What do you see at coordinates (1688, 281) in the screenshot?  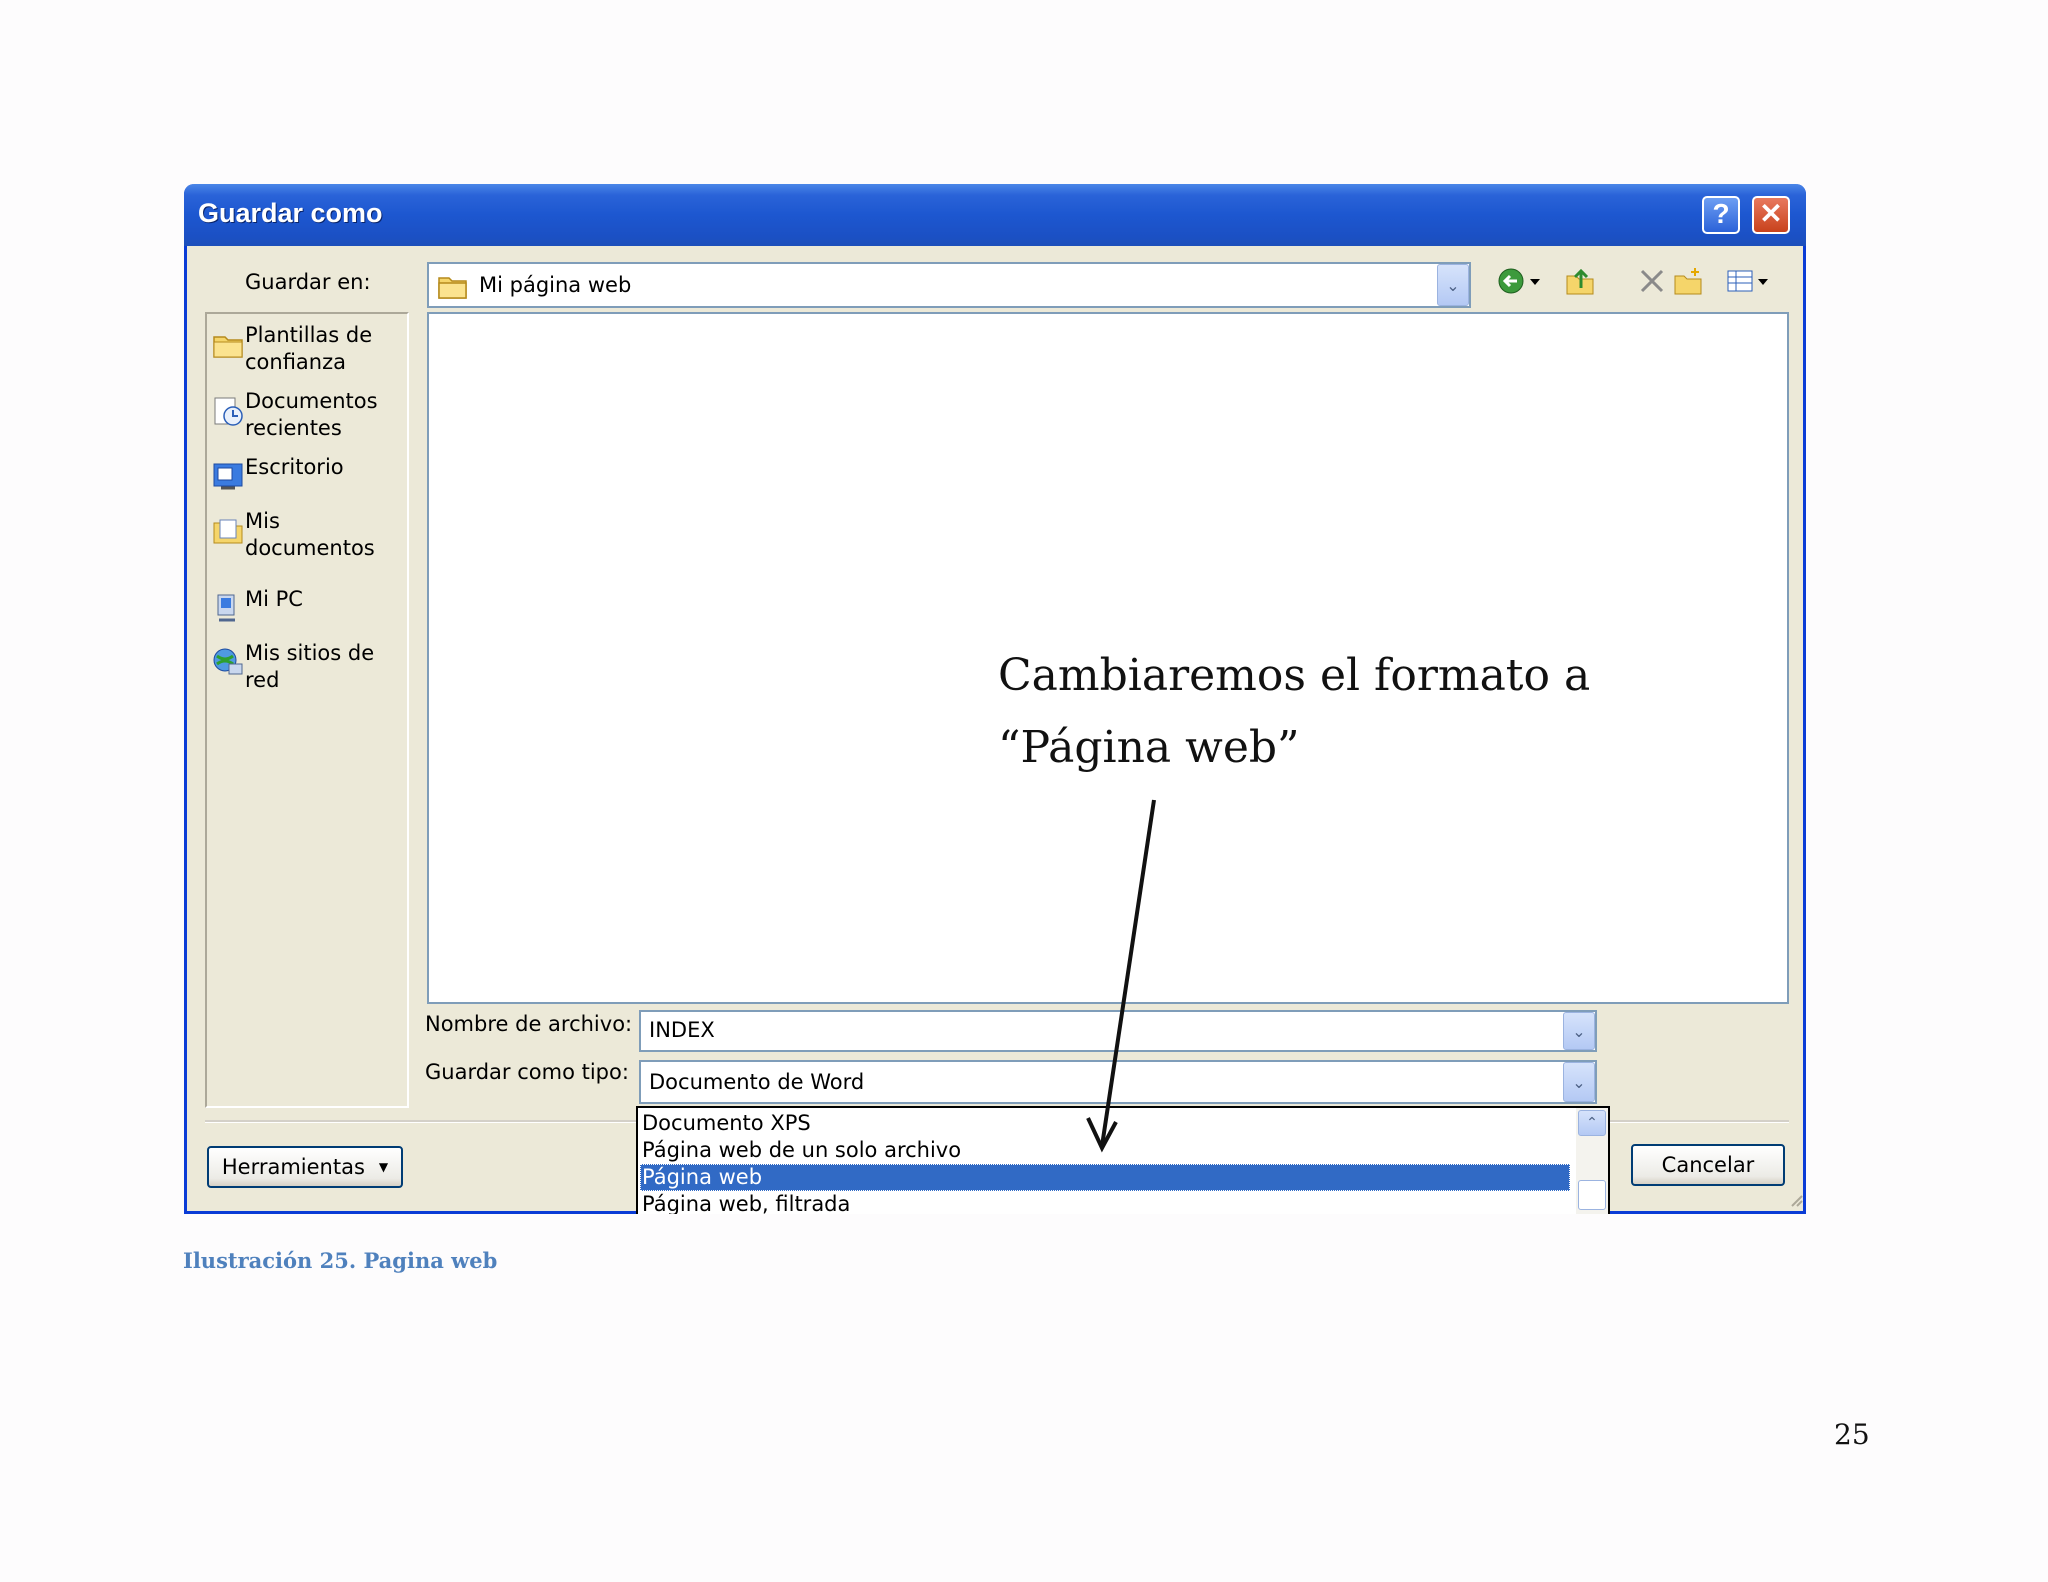 I see `new-folder-icon` at bounding box center [1688, 281].